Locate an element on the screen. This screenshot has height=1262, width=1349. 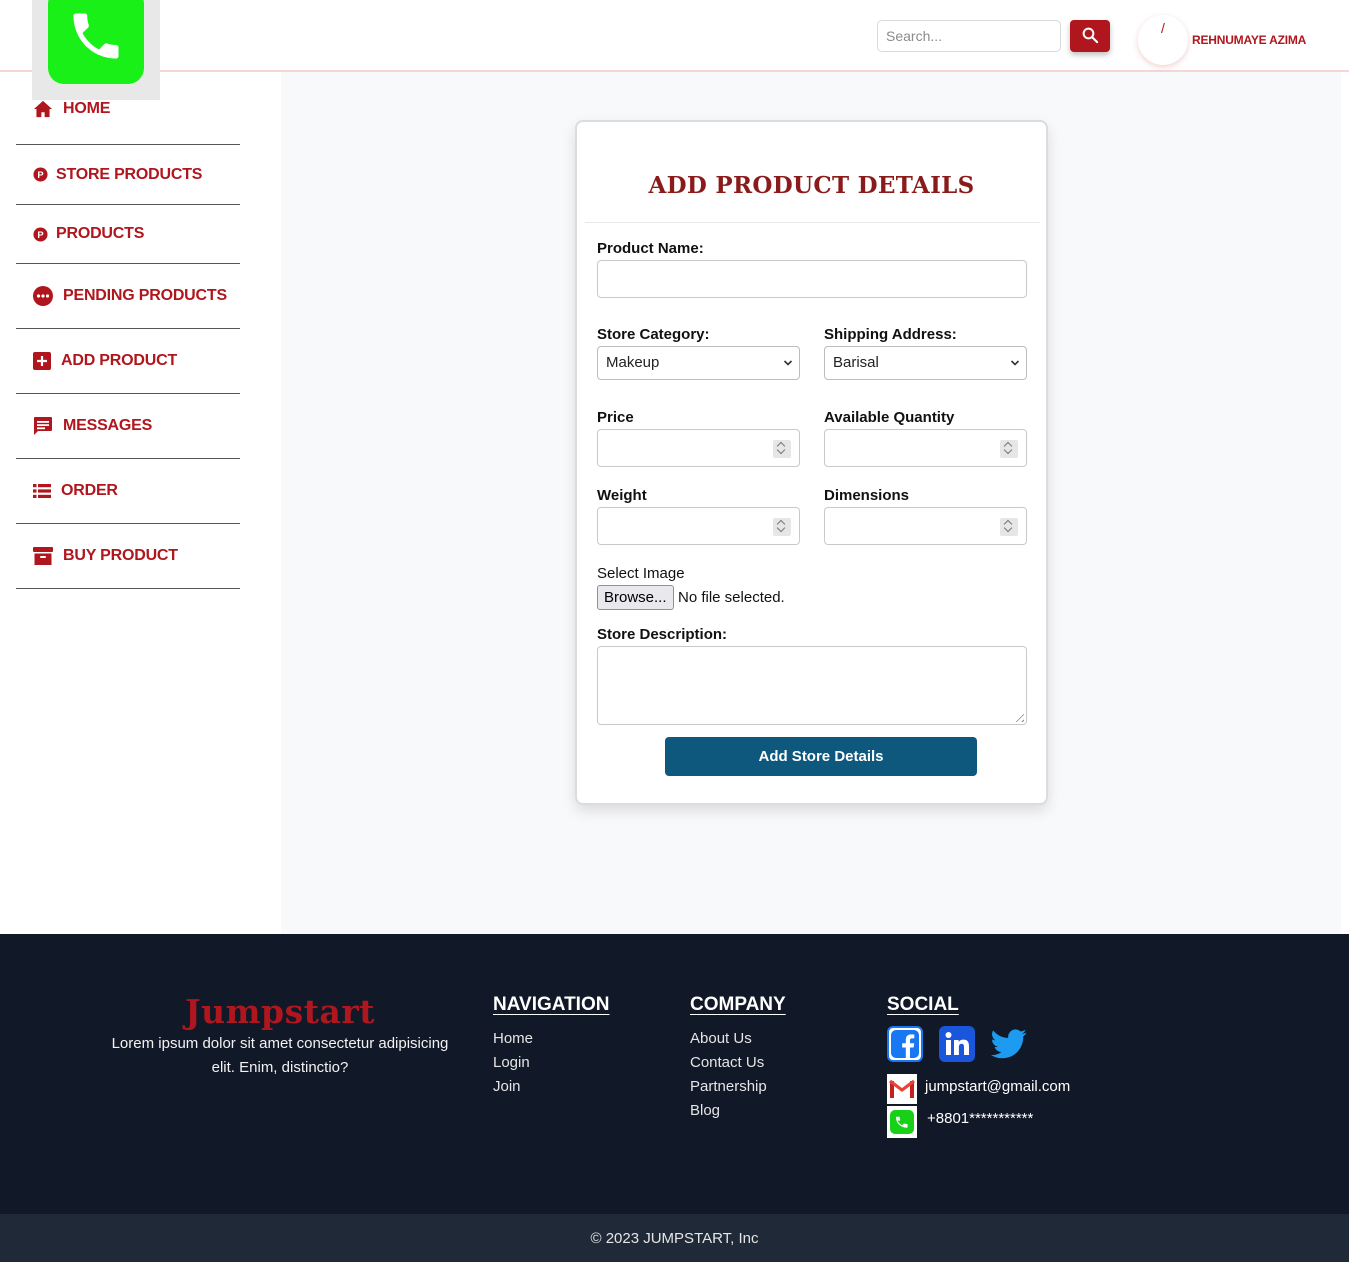
whatsapp-phone-icon is located at coordinates (902, 1122).